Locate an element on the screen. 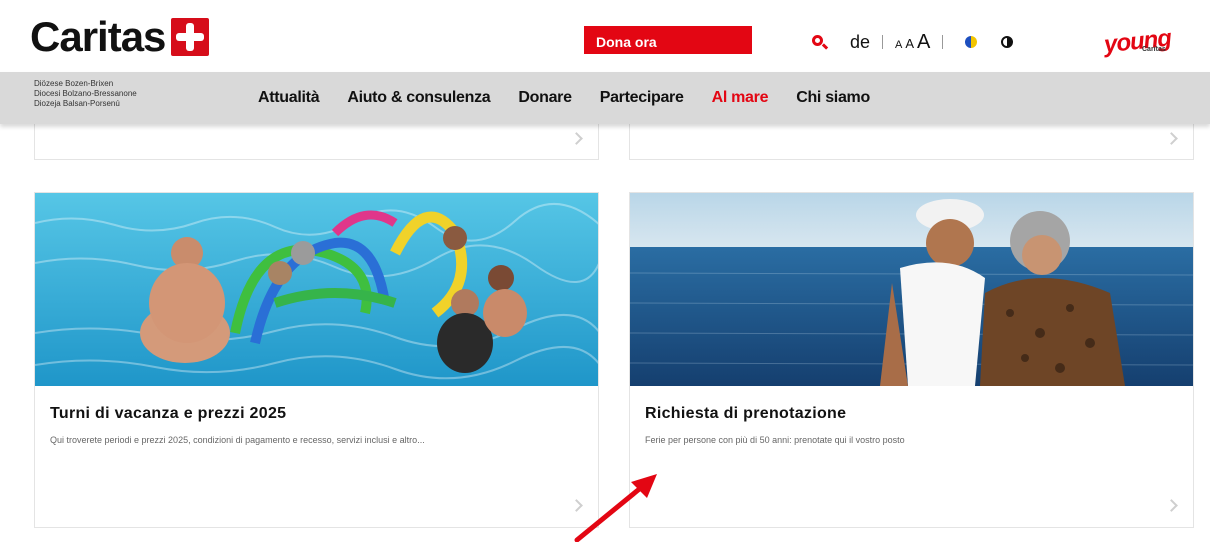  card-partial-left is located at coordinates (316, 141).